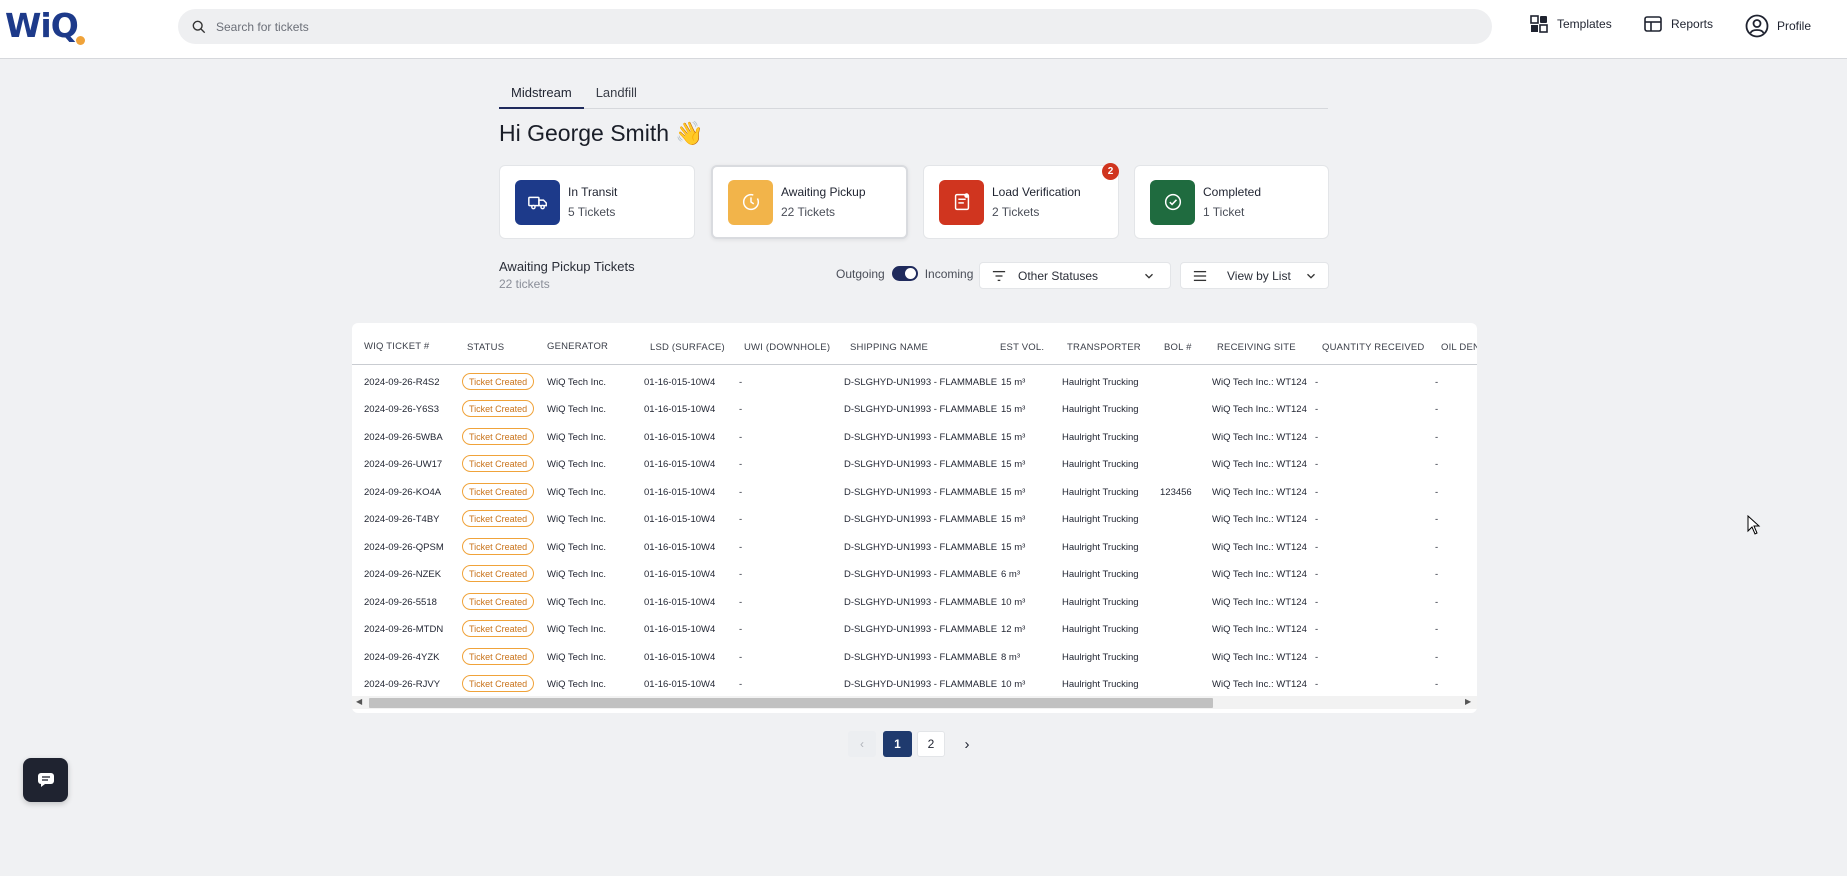  I want to click on horizontal-scrollbar: ◀ ▶, so click(914, 702).